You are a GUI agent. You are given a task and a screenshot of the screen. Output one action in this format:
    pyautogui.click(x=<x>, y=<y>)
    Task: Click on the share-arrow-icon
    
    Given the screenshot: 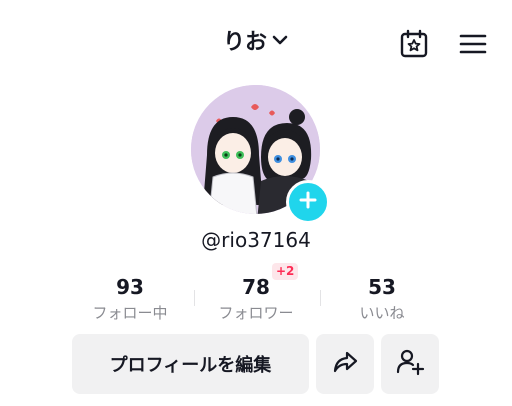 What is the action you would take?
    pyautogui.click(x=345, y=364)
    